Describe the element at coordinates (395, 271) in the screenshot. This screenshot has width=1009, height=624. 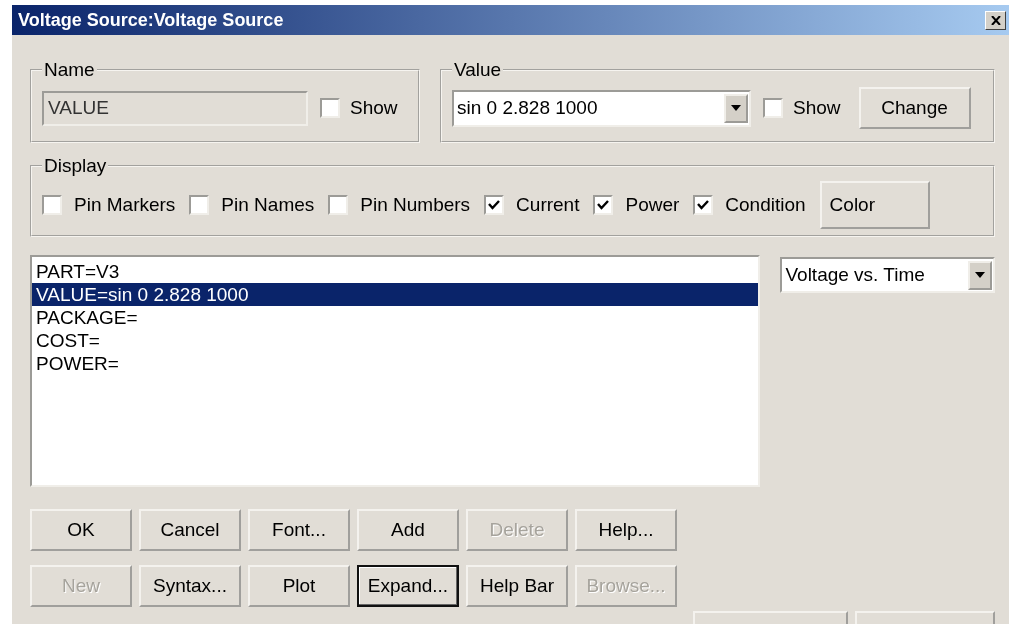
I see `list-item: PART=V3` at that location.